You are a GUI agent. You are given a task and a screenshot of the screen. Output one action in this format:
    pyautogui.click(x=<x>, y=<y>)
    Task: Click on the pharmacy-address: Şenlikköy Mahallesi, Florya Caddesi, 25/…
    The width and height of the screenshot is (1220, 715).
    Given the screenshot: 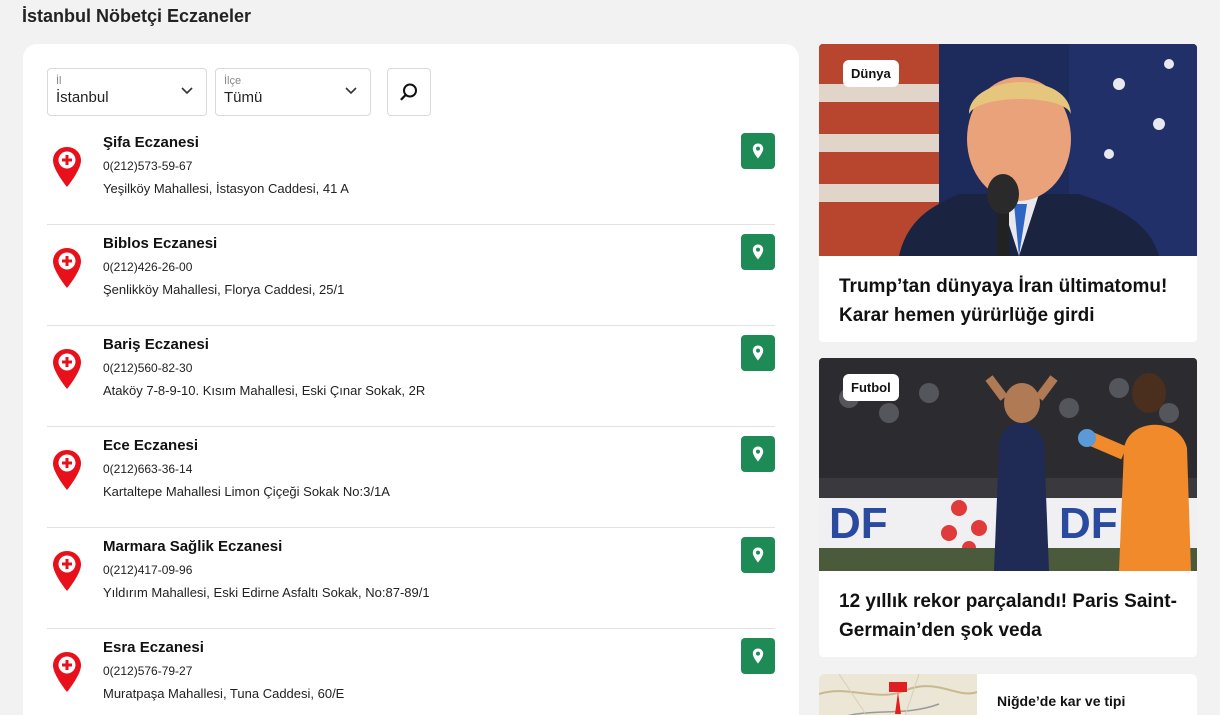 What is the action you would take?
    pyautogui.click(x=224, y=289)
    